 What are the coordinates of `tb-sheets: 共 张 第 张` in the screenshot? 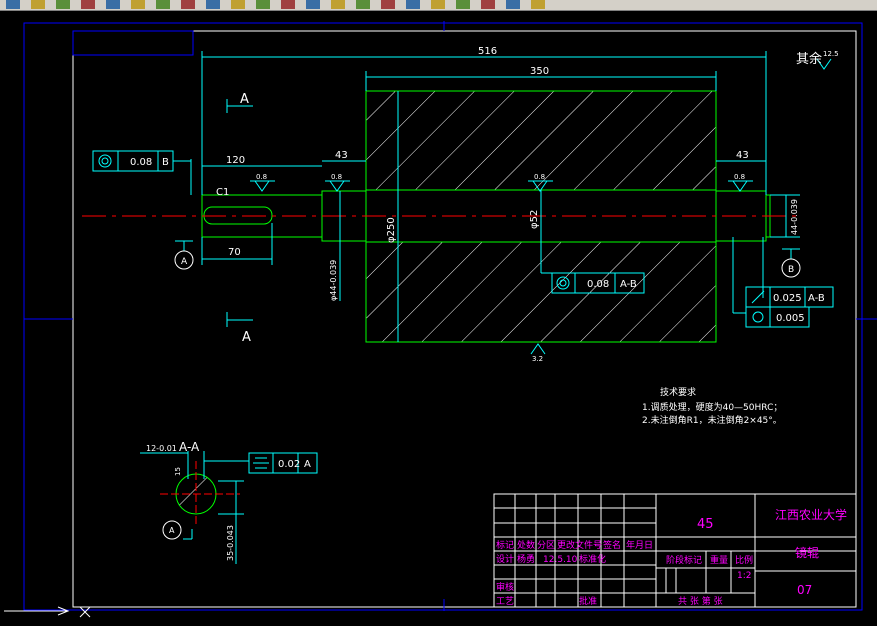 It's located at (700, 601).